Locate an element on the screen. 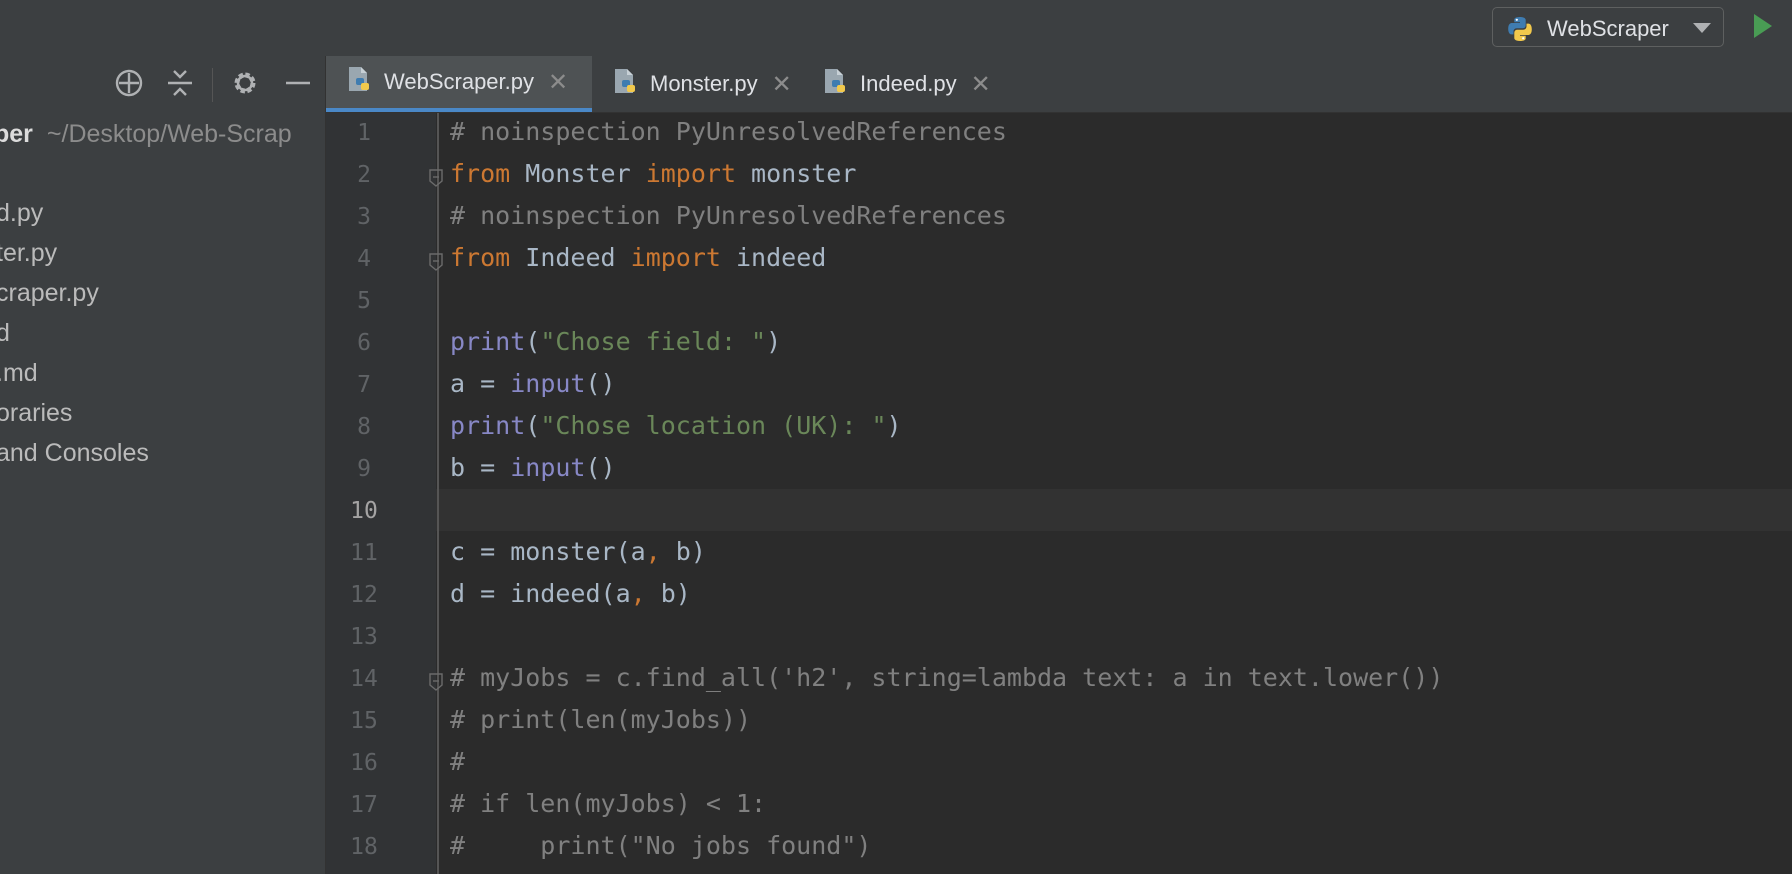 The image size is (1792, 874). run-configuration-selector: WebScraper is located at coordinates (1608, 27).